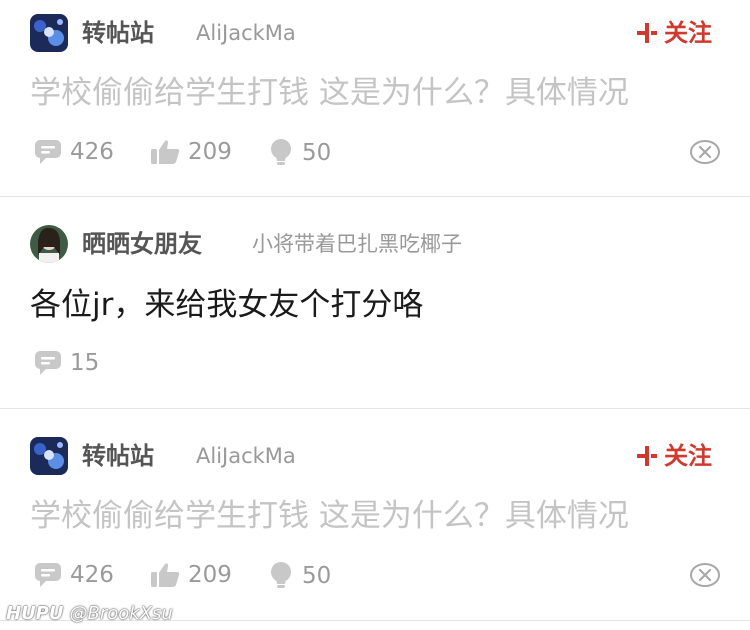 This screenshot has height=630, width=750. I want to click on watermark-brand: HUPU, so click(35, 613).